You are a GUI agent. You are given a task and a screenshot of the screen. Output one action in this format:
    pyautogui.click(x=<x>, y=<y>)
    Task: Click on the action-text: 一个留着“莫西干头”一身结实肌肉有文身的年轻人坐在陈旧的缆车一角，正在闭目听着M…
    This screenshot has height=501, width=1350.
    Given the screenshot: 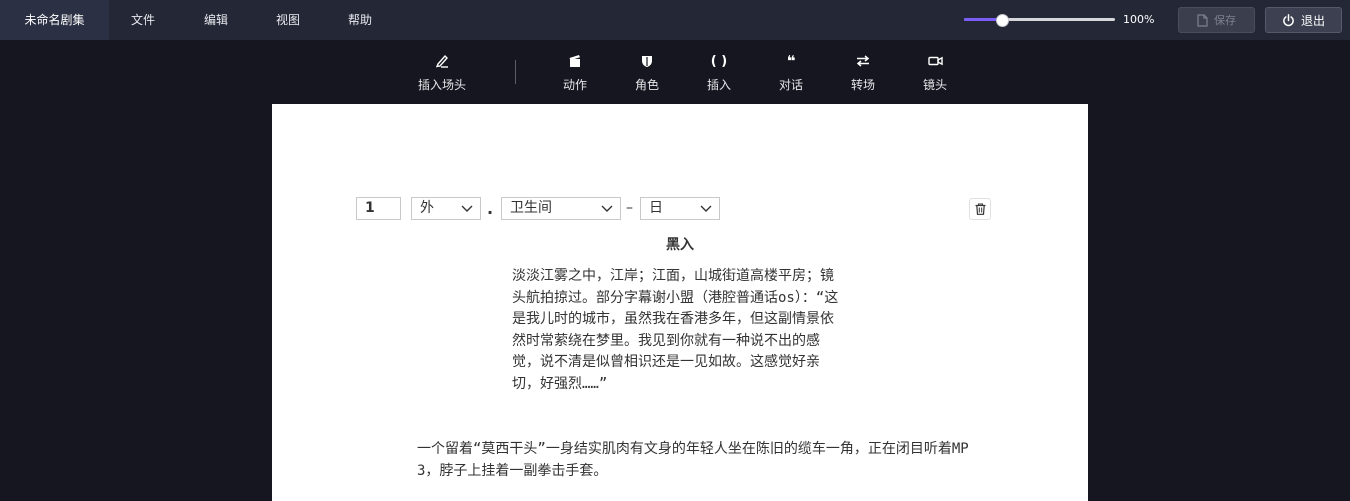 What is the action you would take?
    pyautogui.click(x=702, y=460)
    